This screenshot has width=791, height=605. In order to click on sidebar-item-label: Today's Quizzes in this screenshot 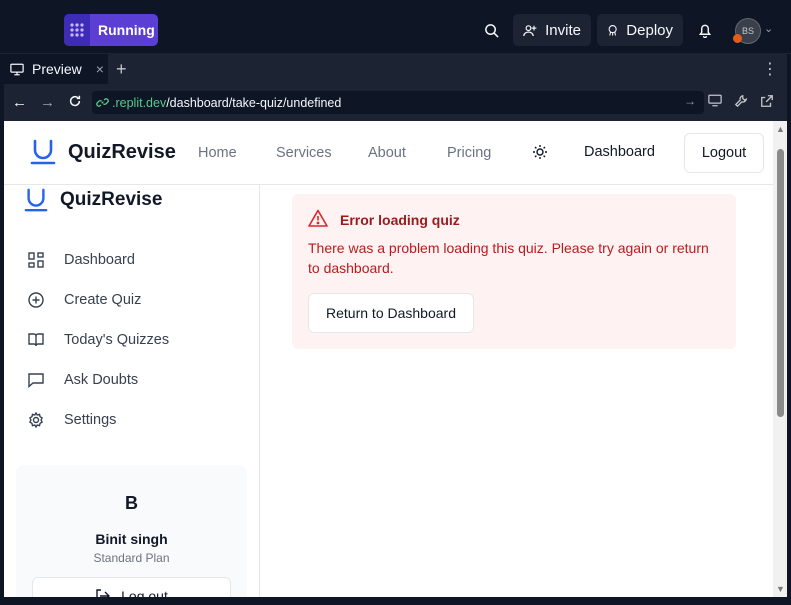, I will do `click(117, 340)`.